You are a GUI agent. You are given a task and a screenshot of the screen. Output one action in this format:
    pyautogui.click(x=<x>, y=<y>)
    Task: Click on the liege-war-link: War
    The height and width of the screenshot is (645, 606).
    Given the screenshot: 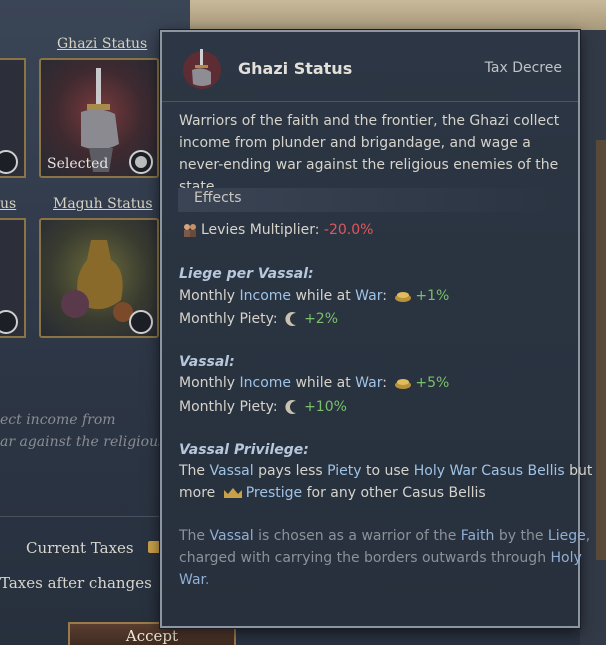 What is the action you would take?
    pyautogui.click(x=368, y=296)
    